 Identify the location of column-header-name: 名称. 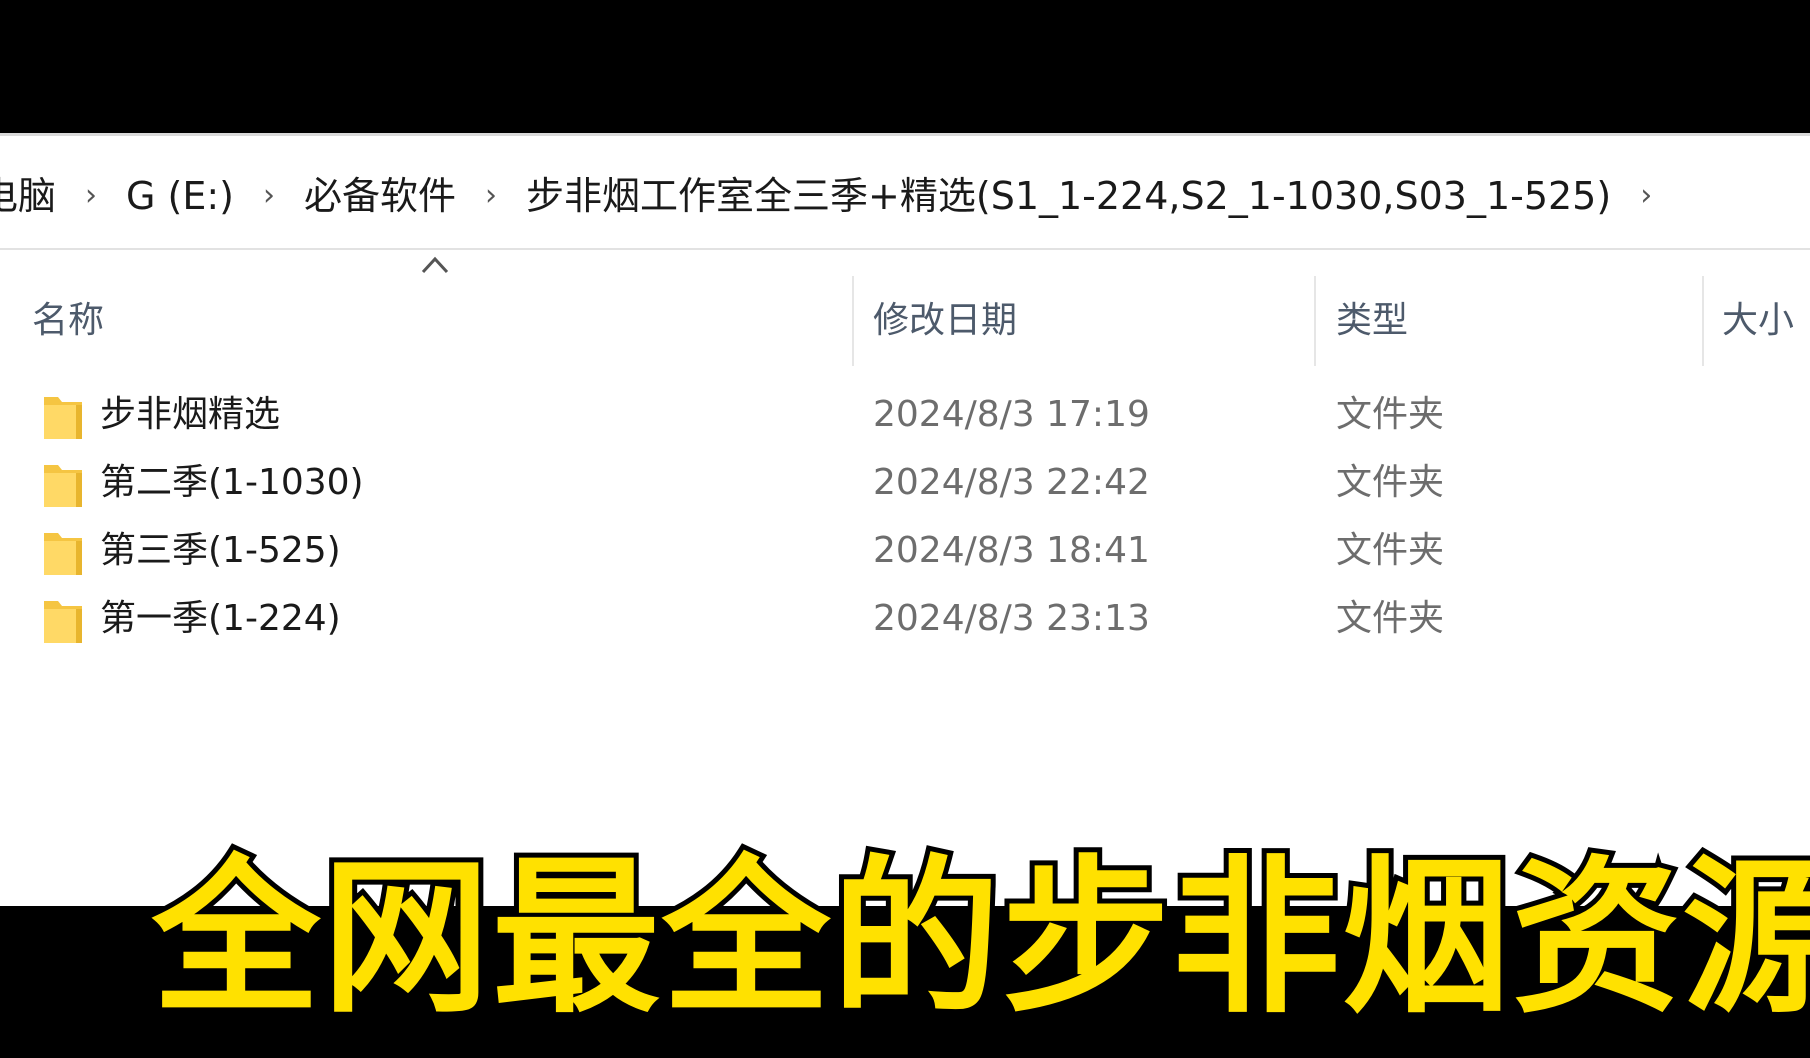
(68, 321).